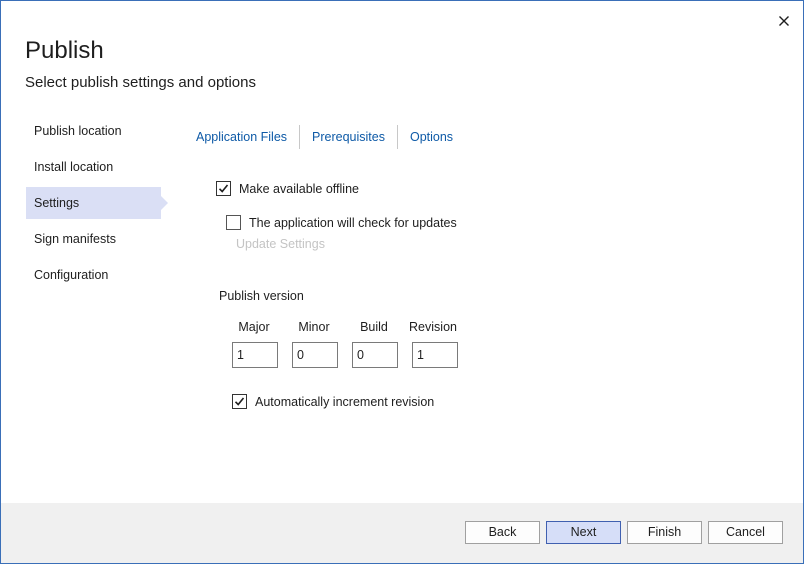  I want to click on offline-checkbox, so click(223, 188).